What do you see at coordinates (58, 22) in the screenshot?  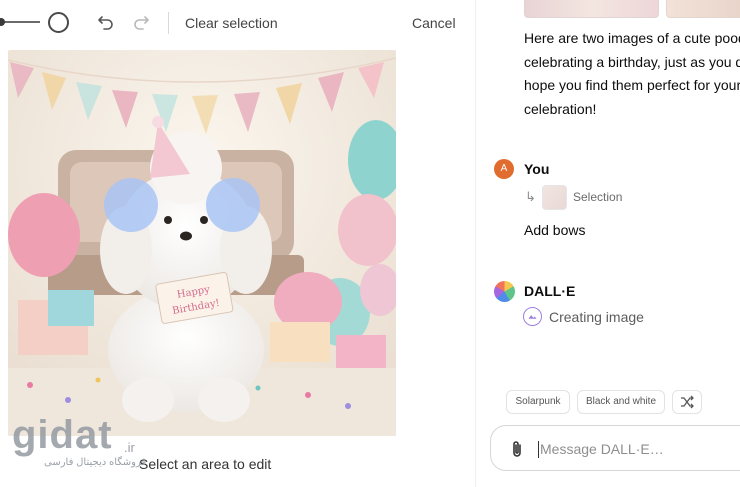 I see `brush-size-slider-thumb` at bounding box center [58, 22].